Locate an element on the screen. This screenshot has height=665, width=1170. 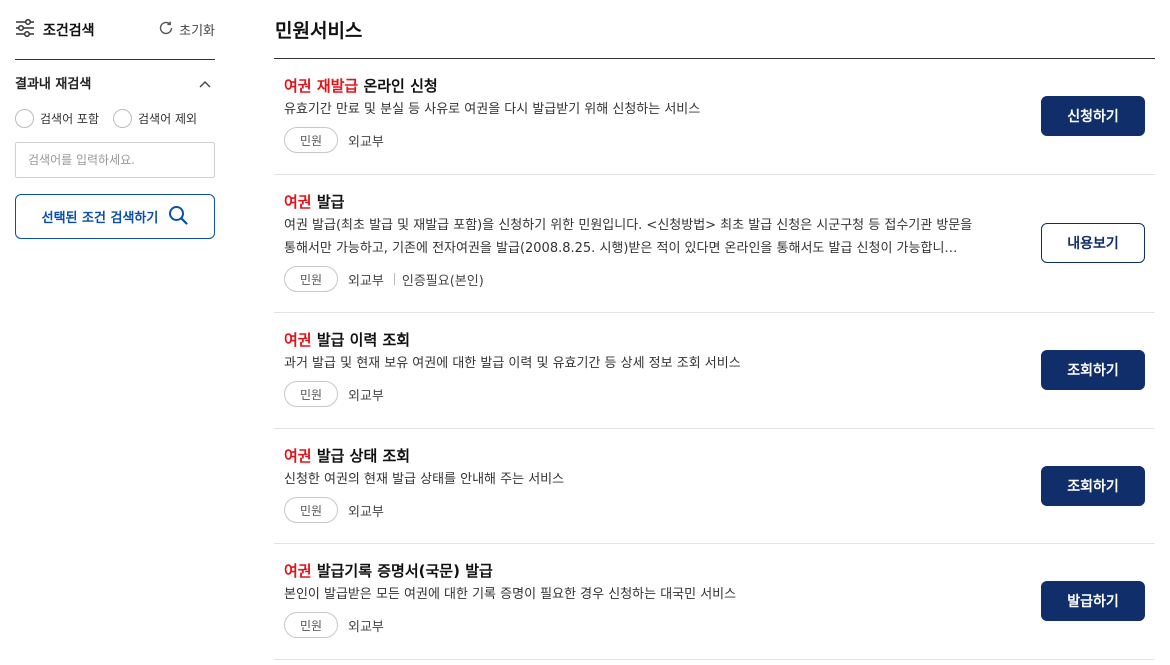
include-keyword-label: 검색어 포함 is located at coordinates (70, 118).